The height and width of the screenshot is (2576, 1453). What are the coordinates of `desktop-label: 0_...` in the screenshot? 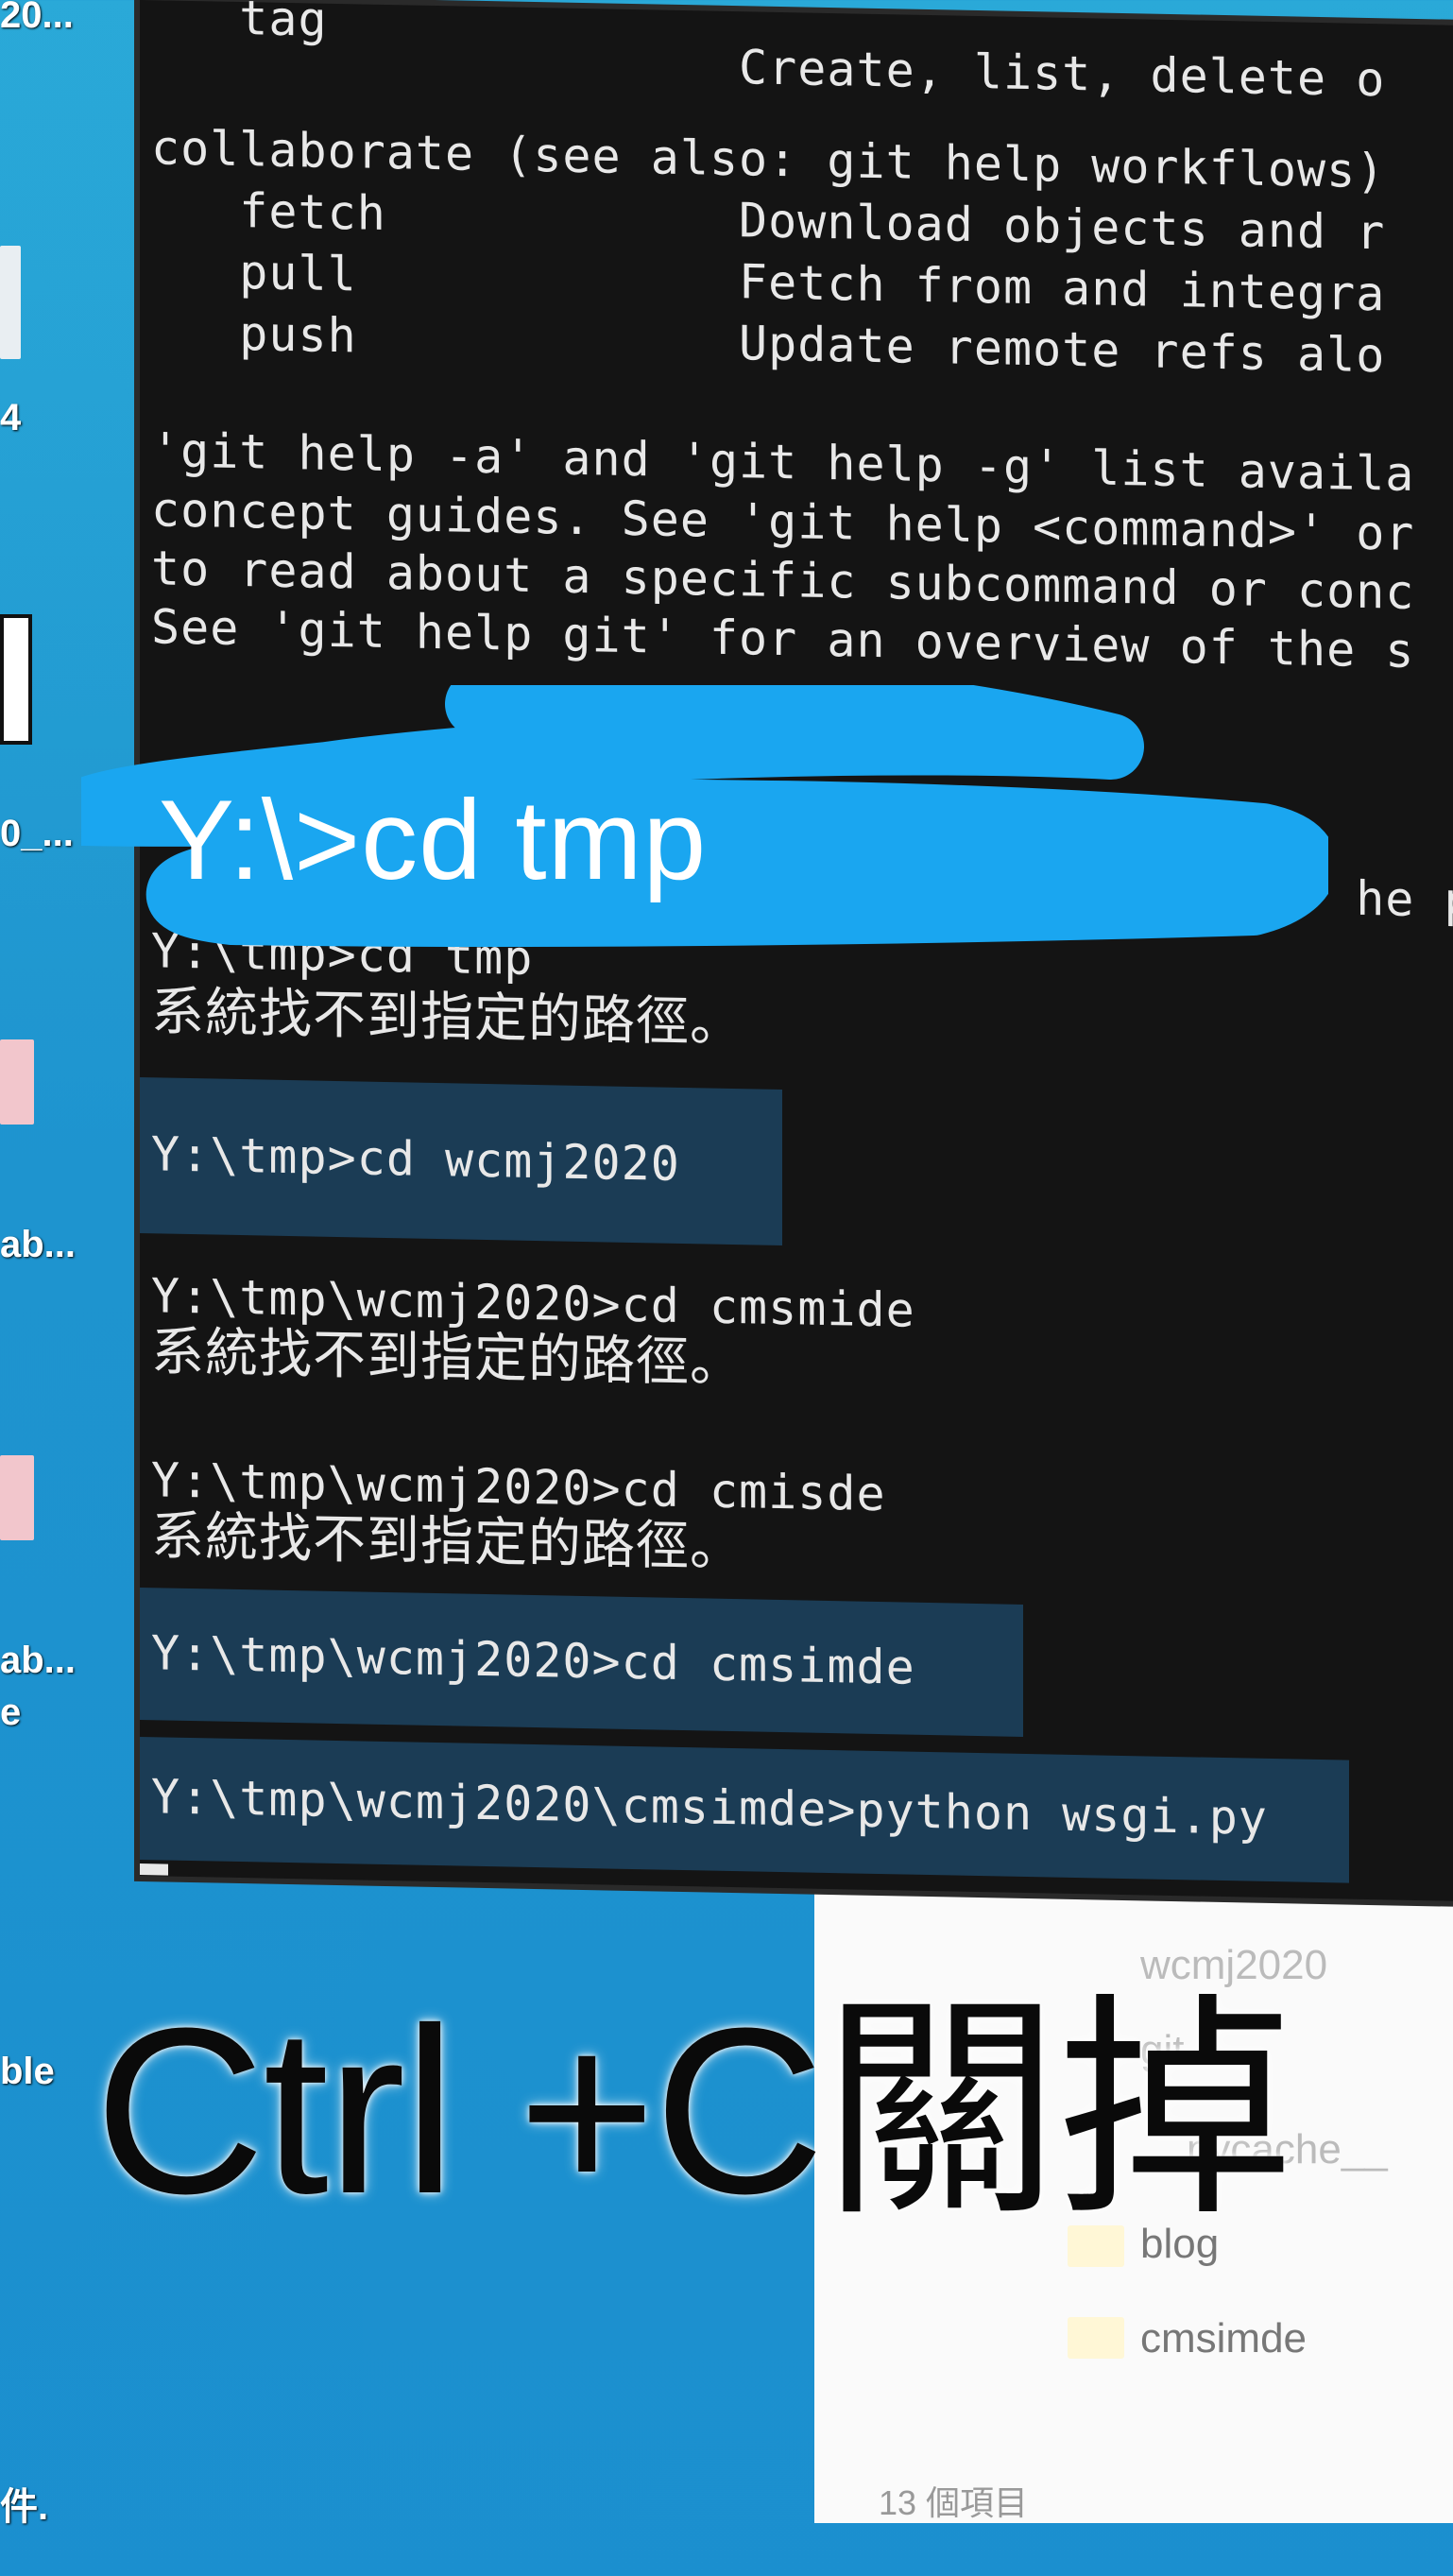 It's located at (37, 834).